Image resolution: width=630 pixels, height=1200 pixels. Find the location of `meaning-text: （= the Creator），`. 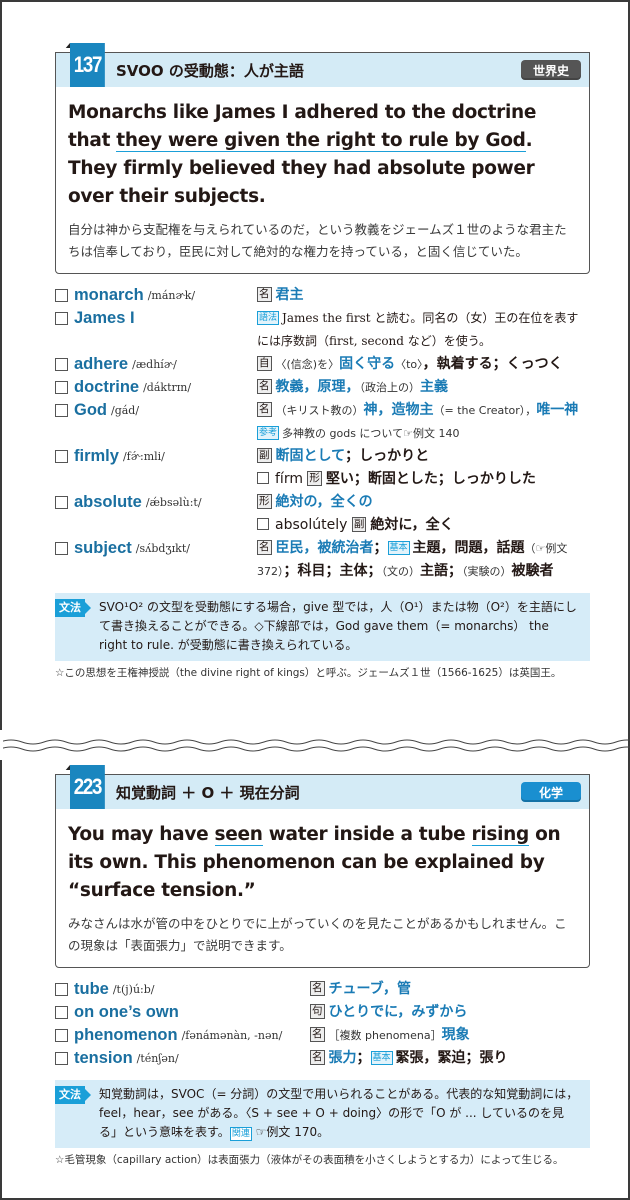

meaning-text: （= the Creator）， is located at coordinates (485, 410).